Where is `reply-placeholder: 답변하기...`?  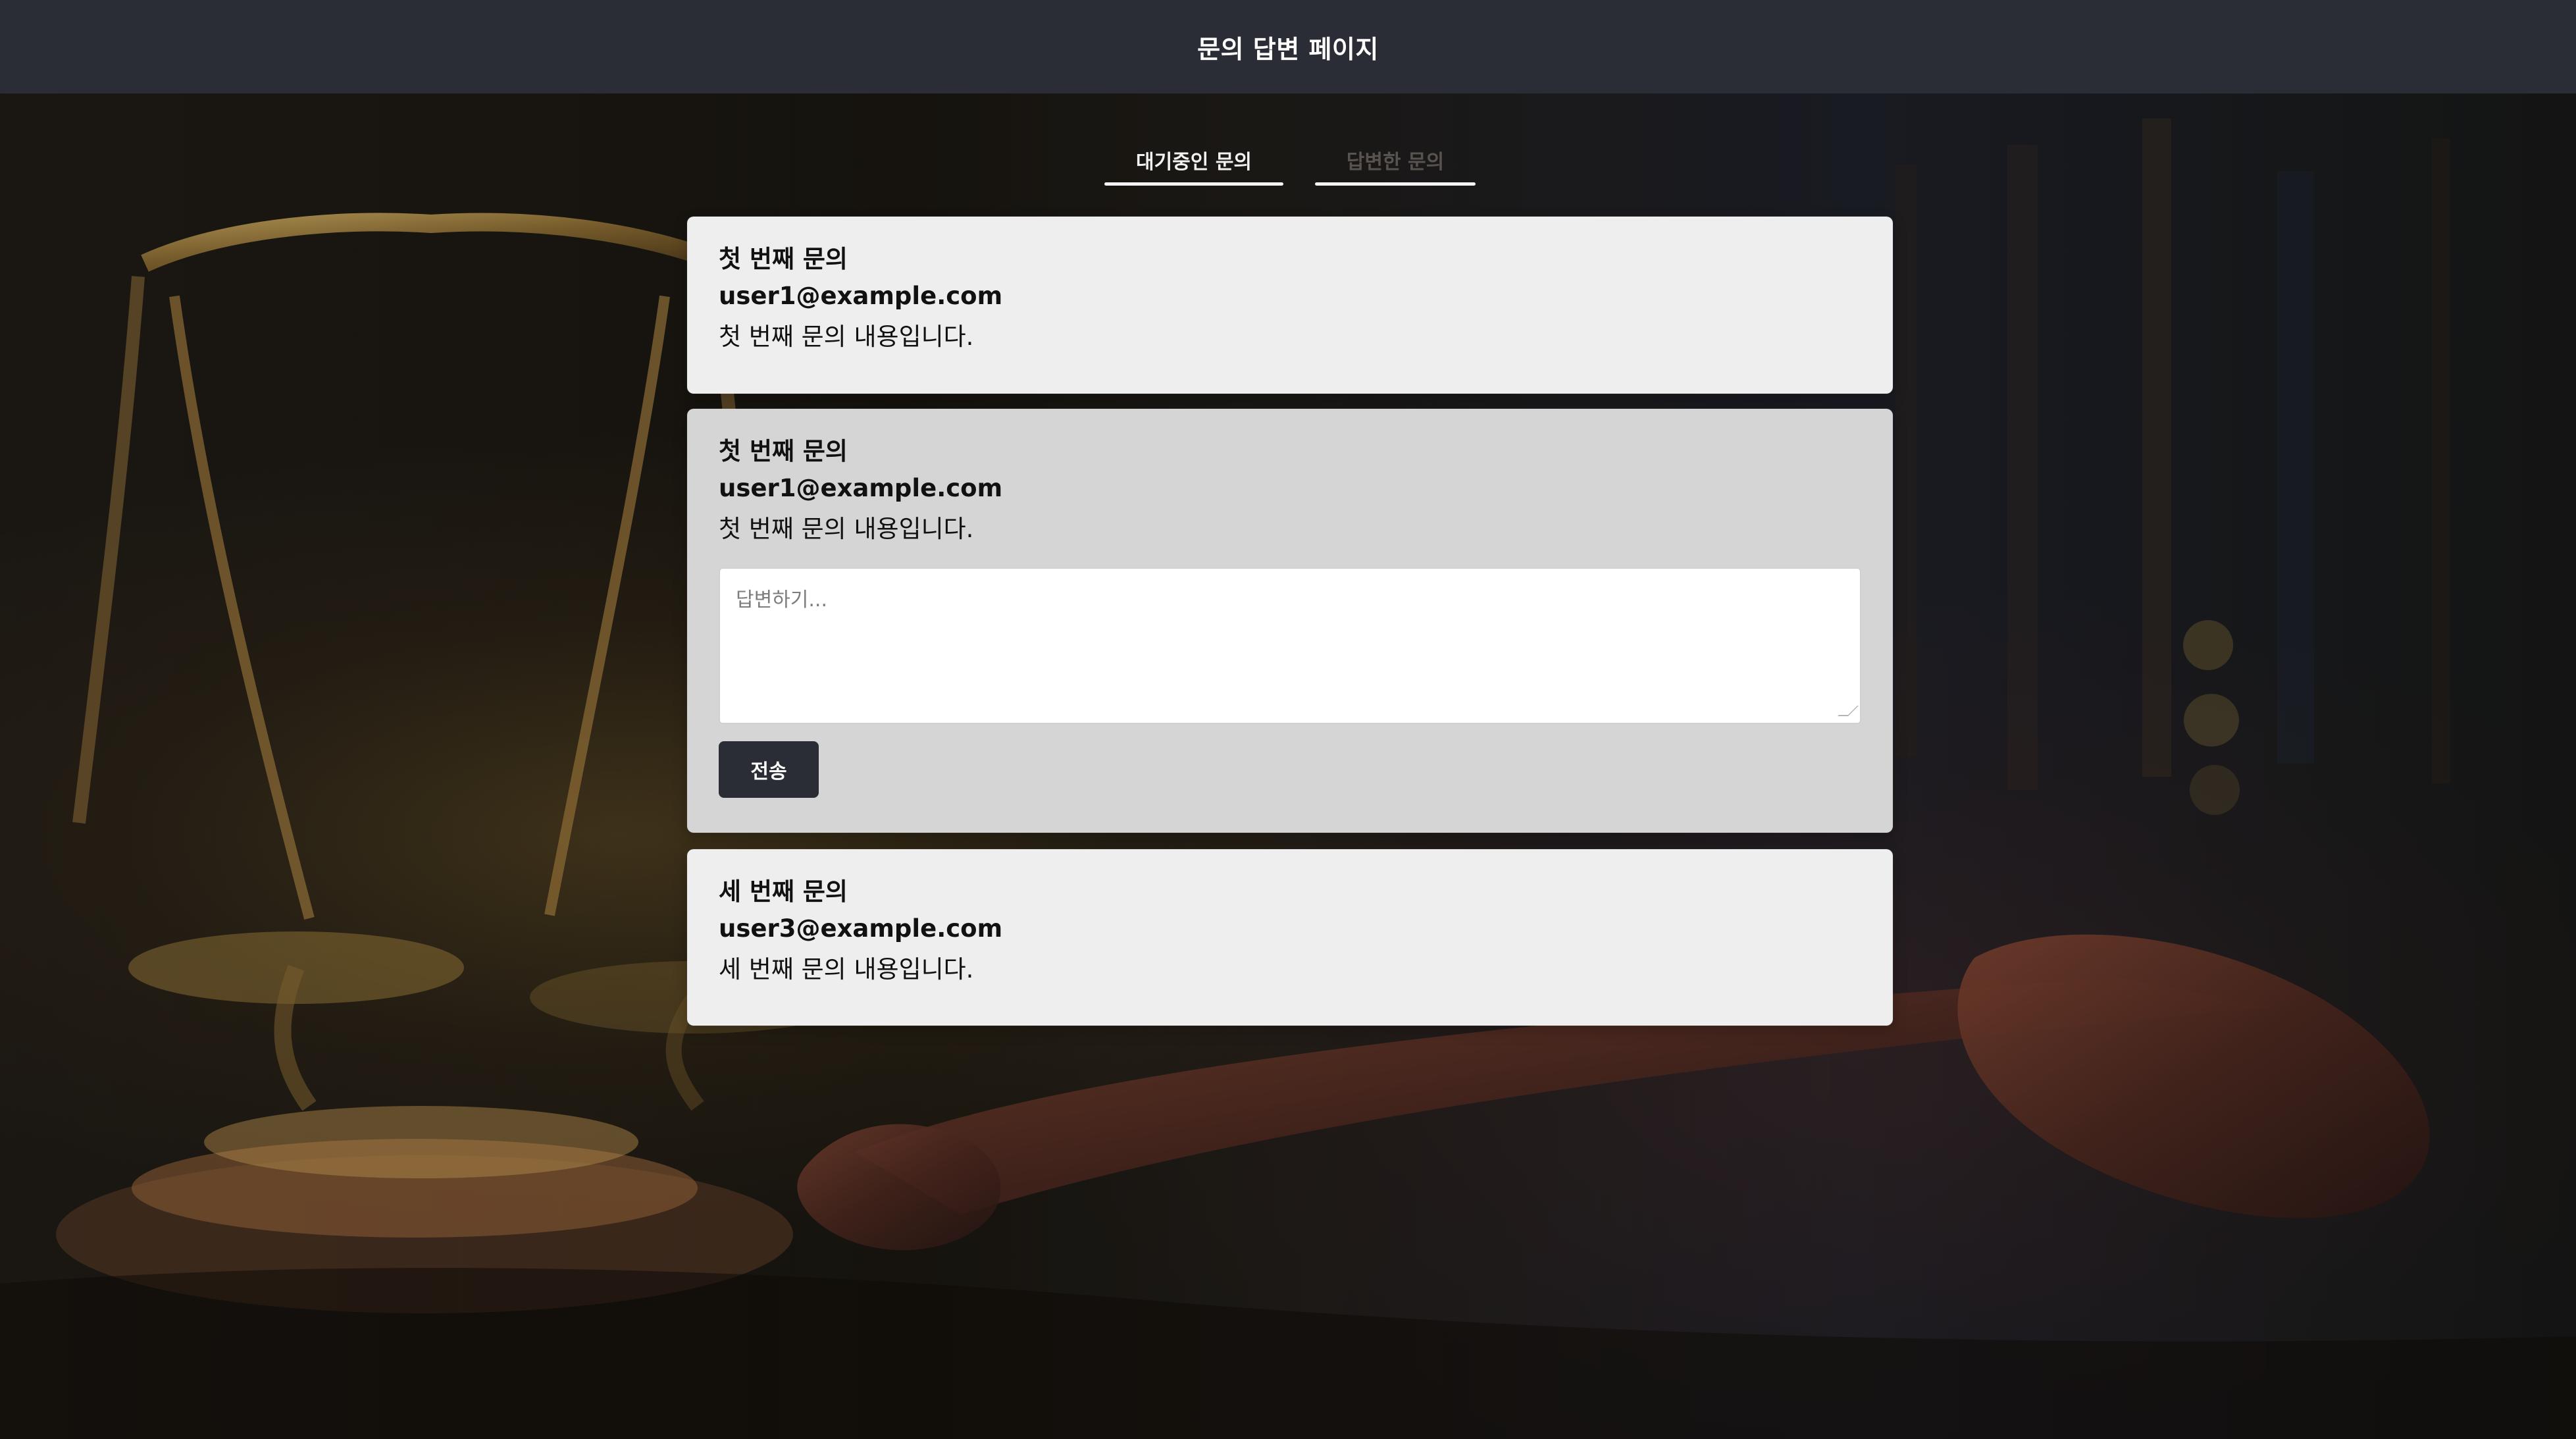
reply-placeholder: 답변하기... is located at coordinates (782, 600).